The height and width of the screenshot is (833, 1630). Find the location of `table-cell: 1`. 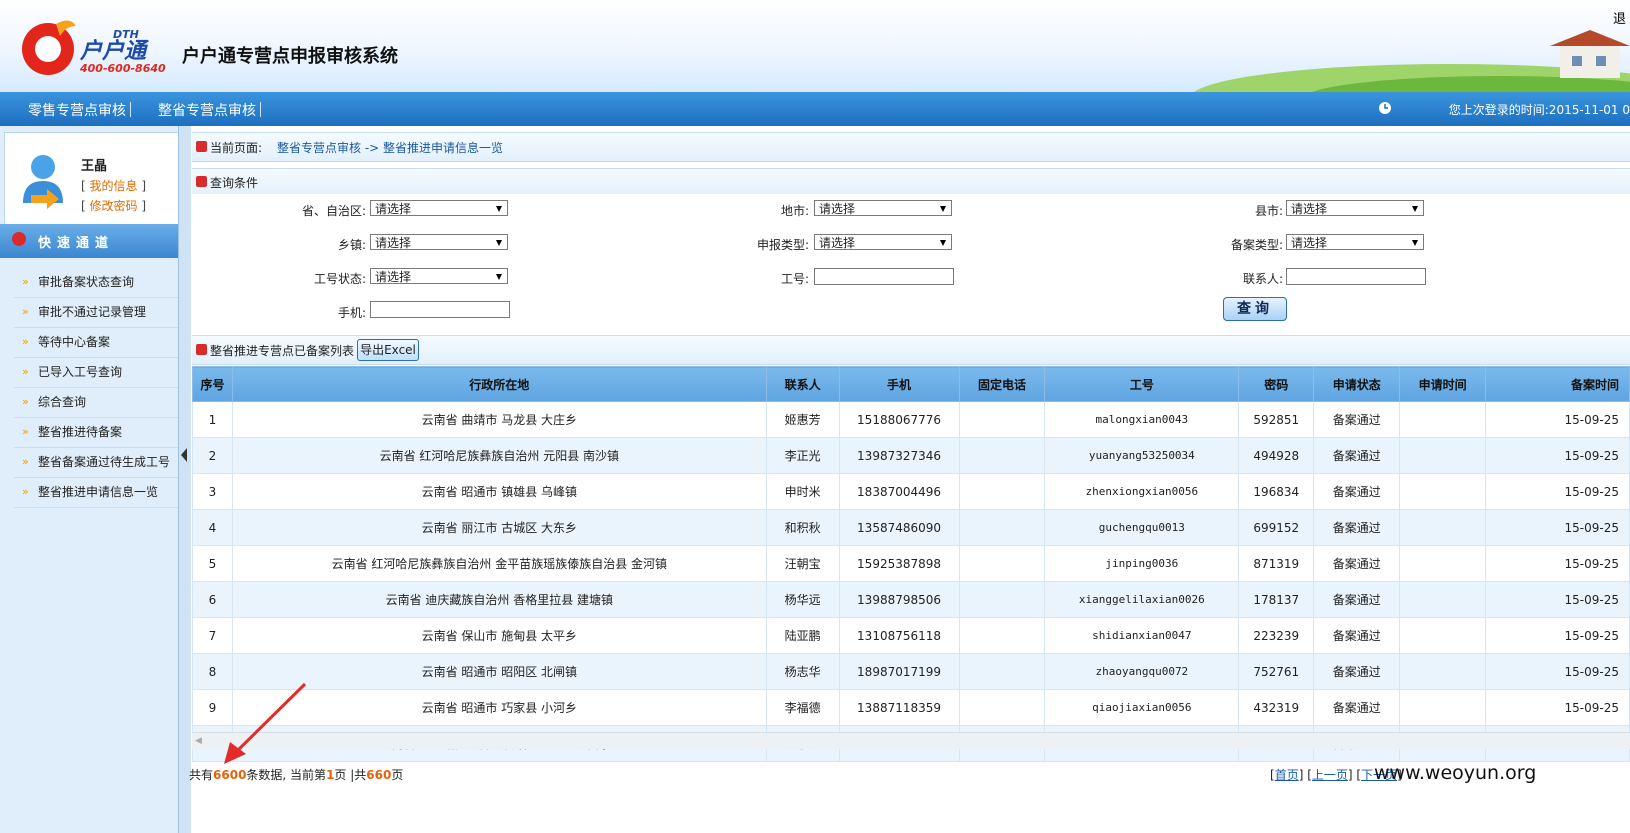

table-cell: 1 is located at coordinates (212, 419).